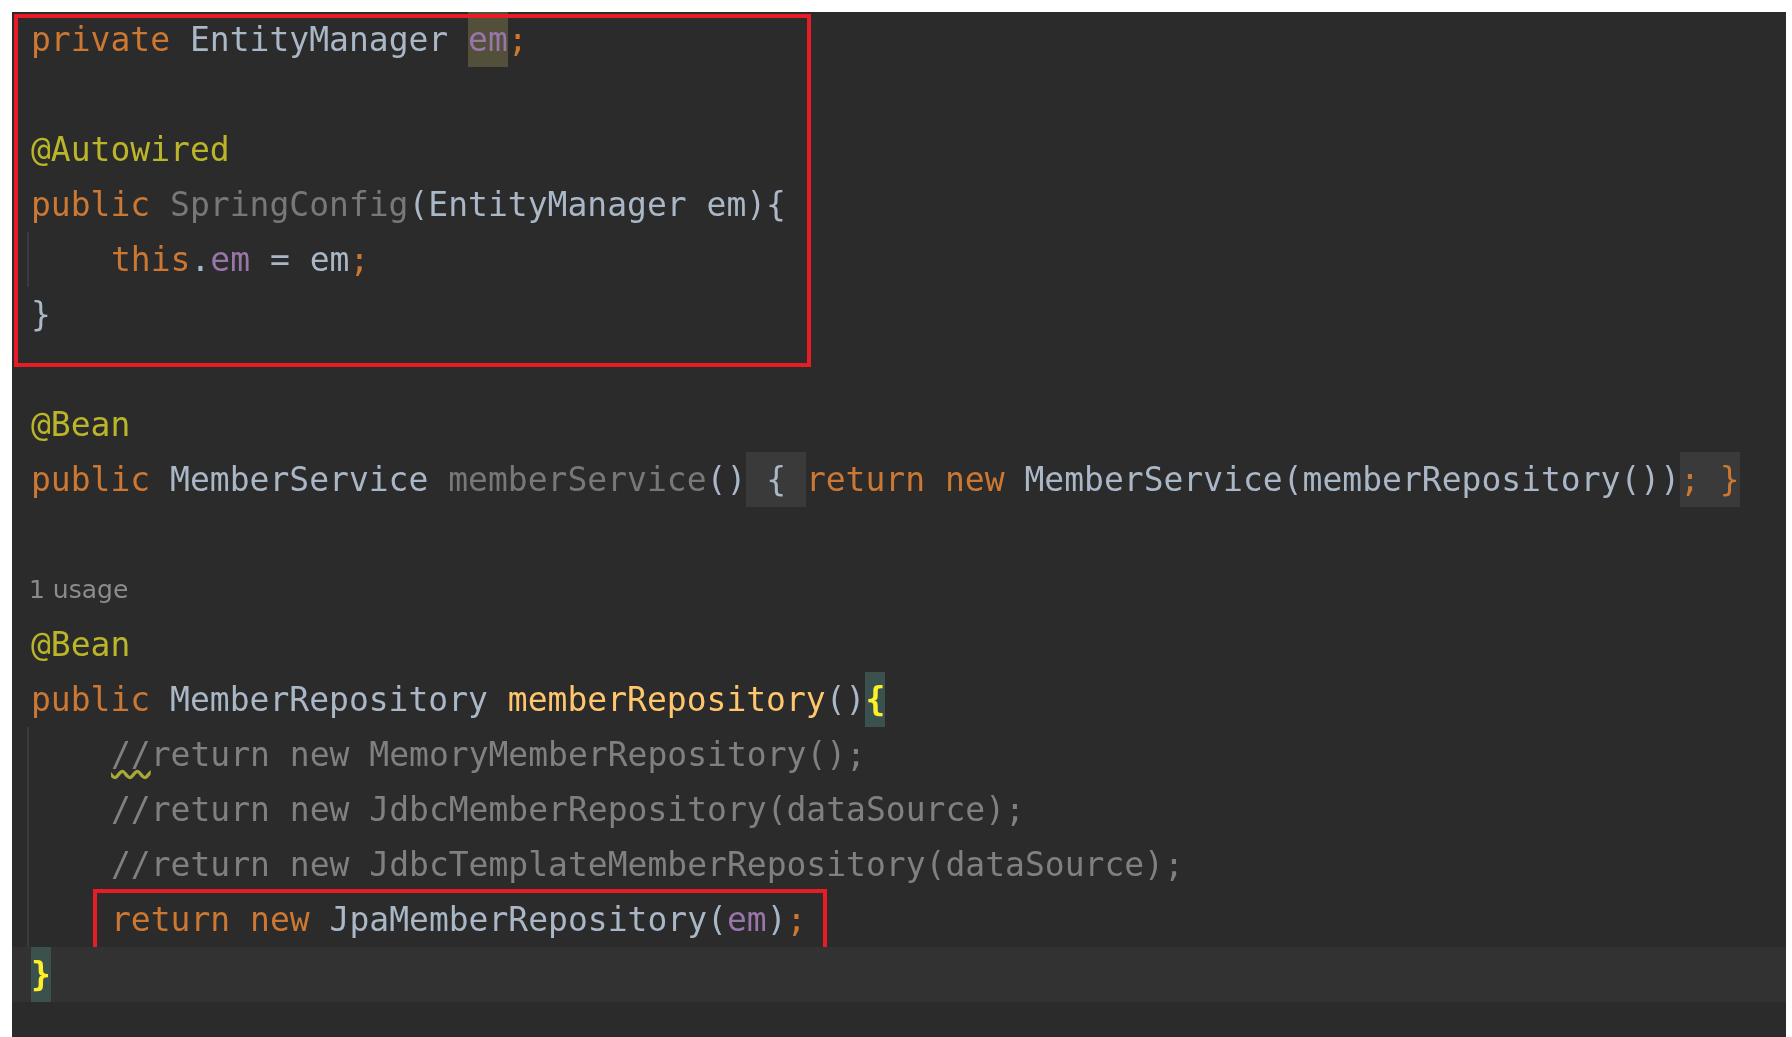 This screenshot has width=1792, height=1037. What do you see at coordinates (279, 39) in the screenshot?
I see `code-line: private EntityManager em;` at bounding box center [279, 39].